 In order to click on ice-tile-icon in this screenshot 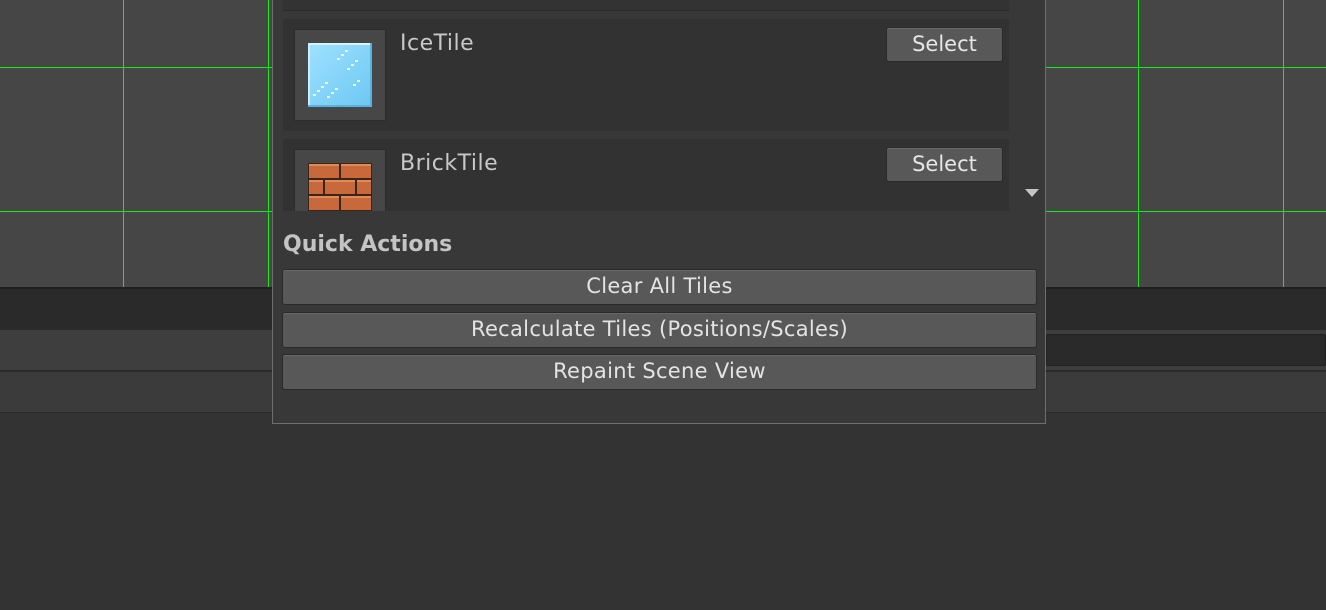, I will do `click(340, 75)`.